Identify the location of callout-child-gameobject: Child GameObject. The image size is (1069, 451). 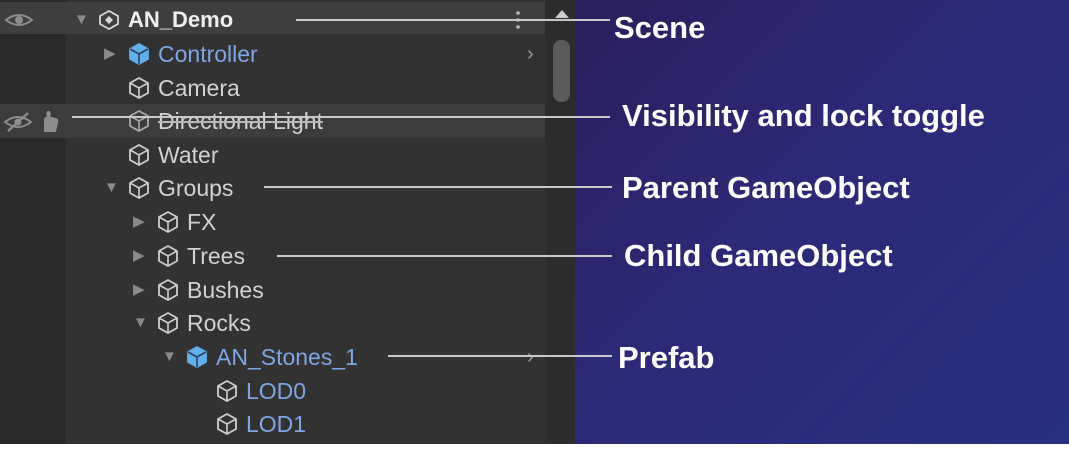
(758, 255).